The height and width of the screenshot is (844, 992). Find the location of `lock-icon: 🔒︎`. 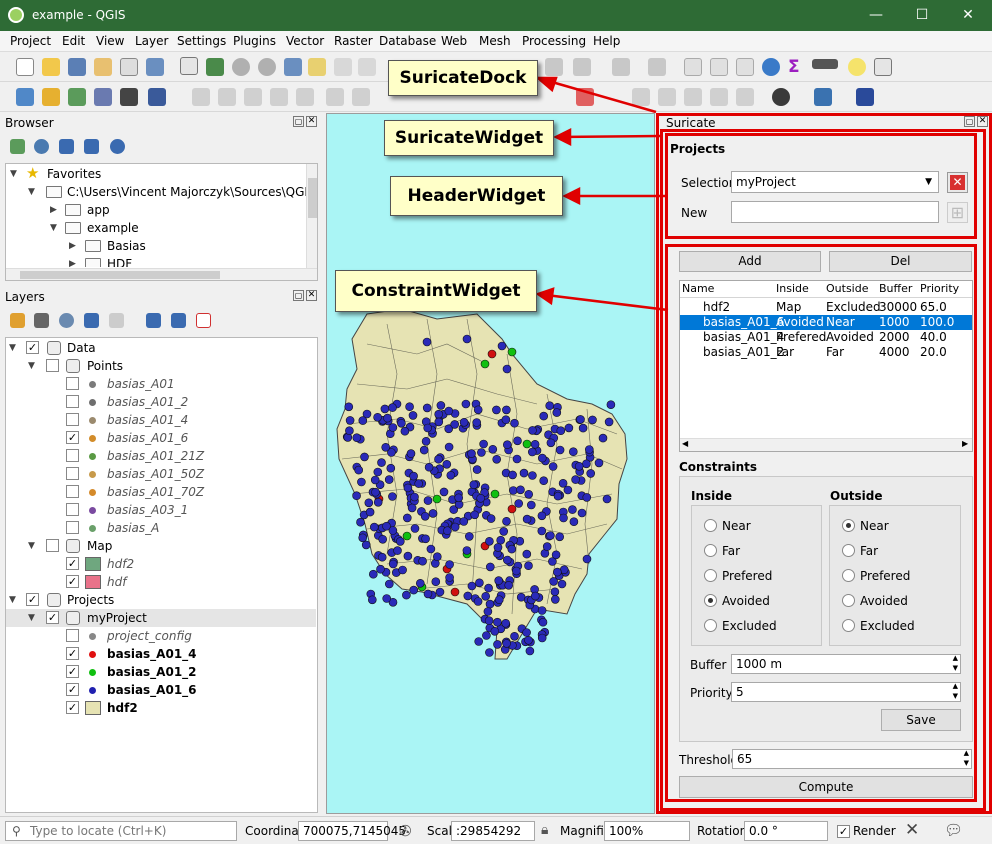

lock-icon: 🔒︎ is located at coordinates (544, 830).